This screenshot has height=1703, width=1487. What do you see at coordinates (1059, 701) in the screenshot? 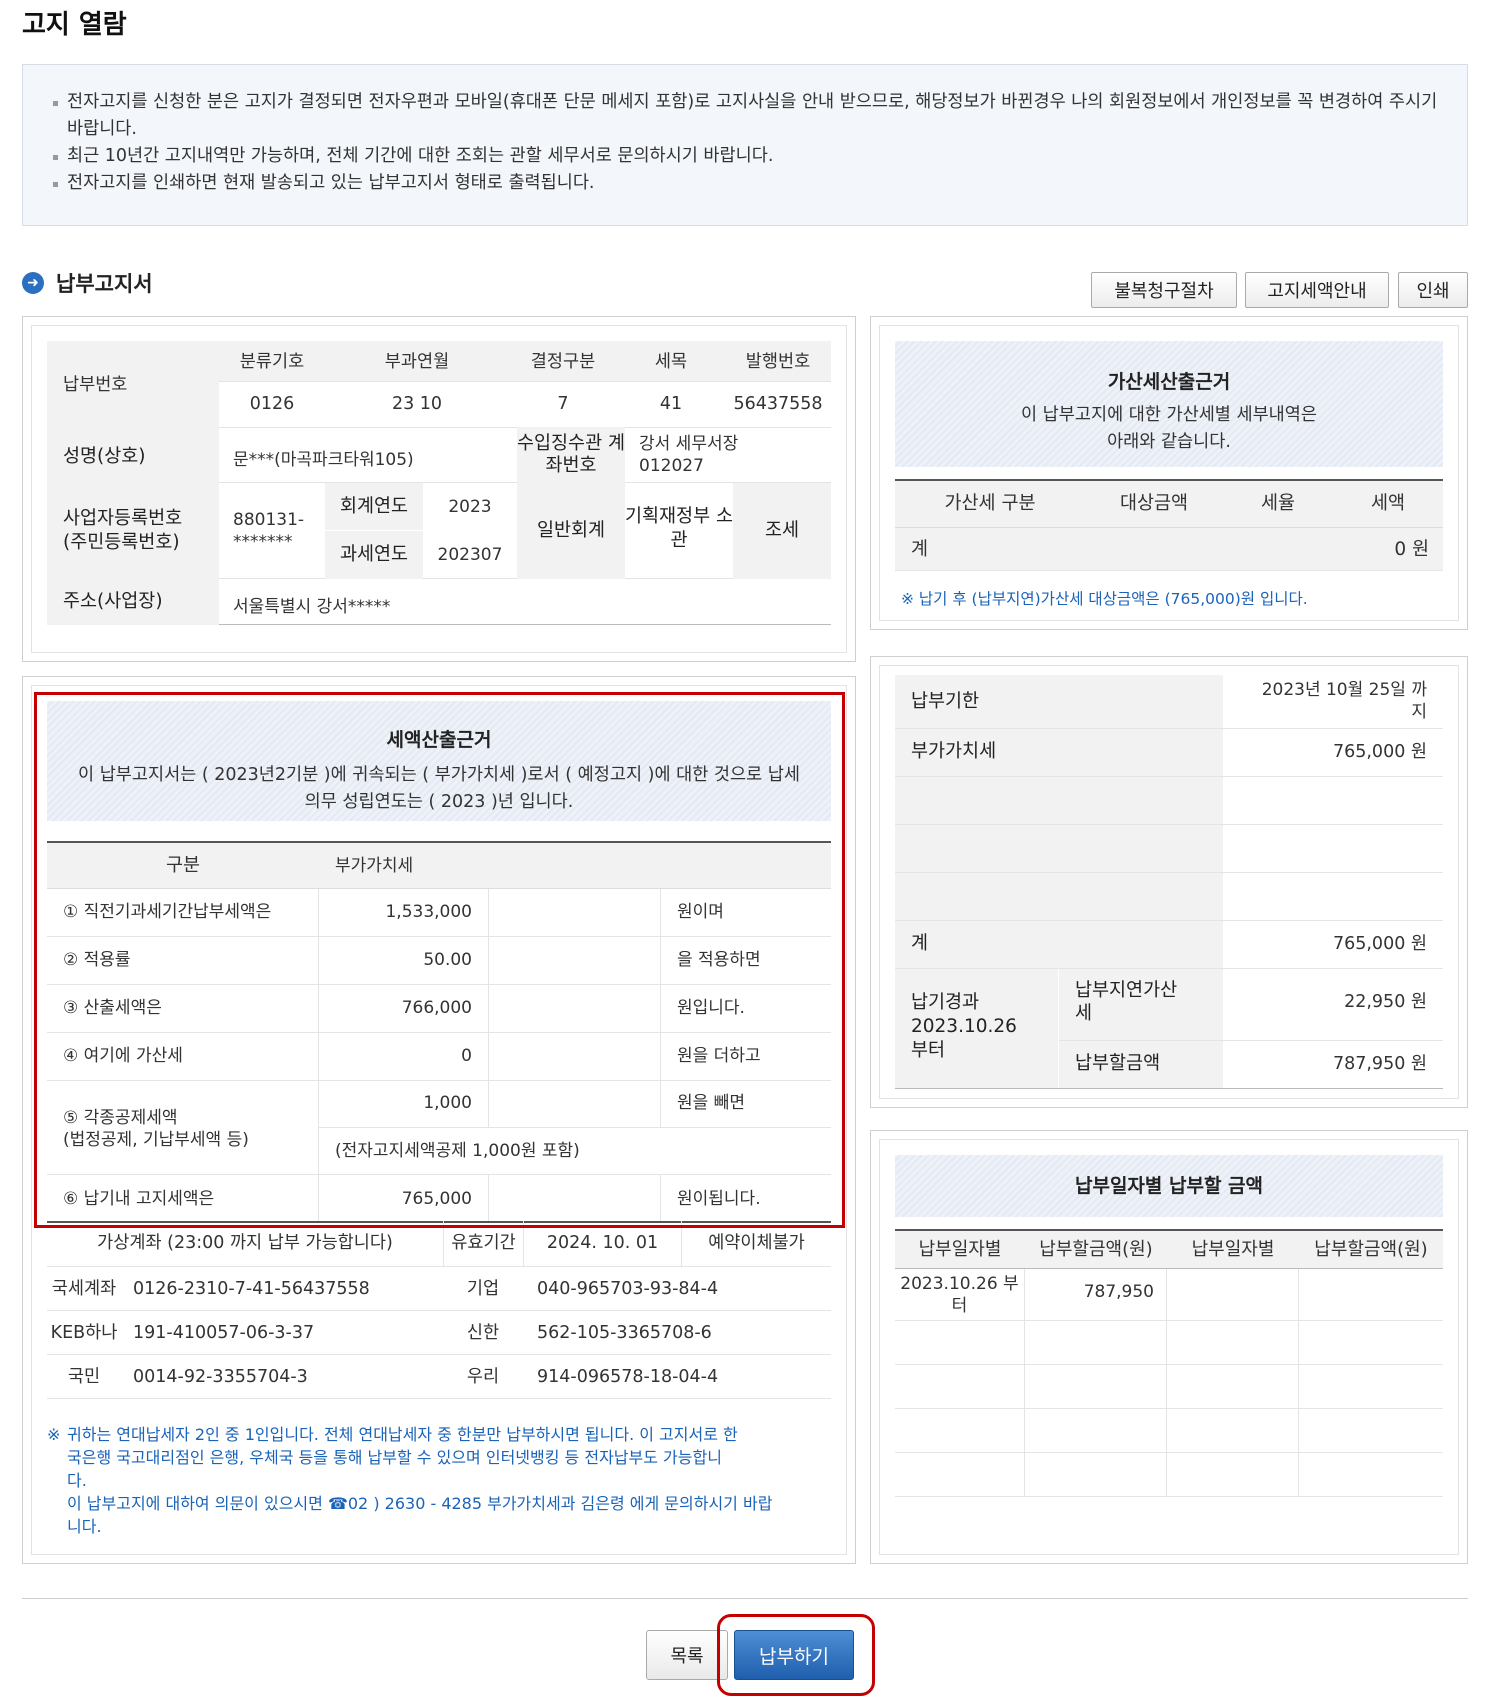
I see `deadline-label: 납부기한` at bounding box center [1059, 701].